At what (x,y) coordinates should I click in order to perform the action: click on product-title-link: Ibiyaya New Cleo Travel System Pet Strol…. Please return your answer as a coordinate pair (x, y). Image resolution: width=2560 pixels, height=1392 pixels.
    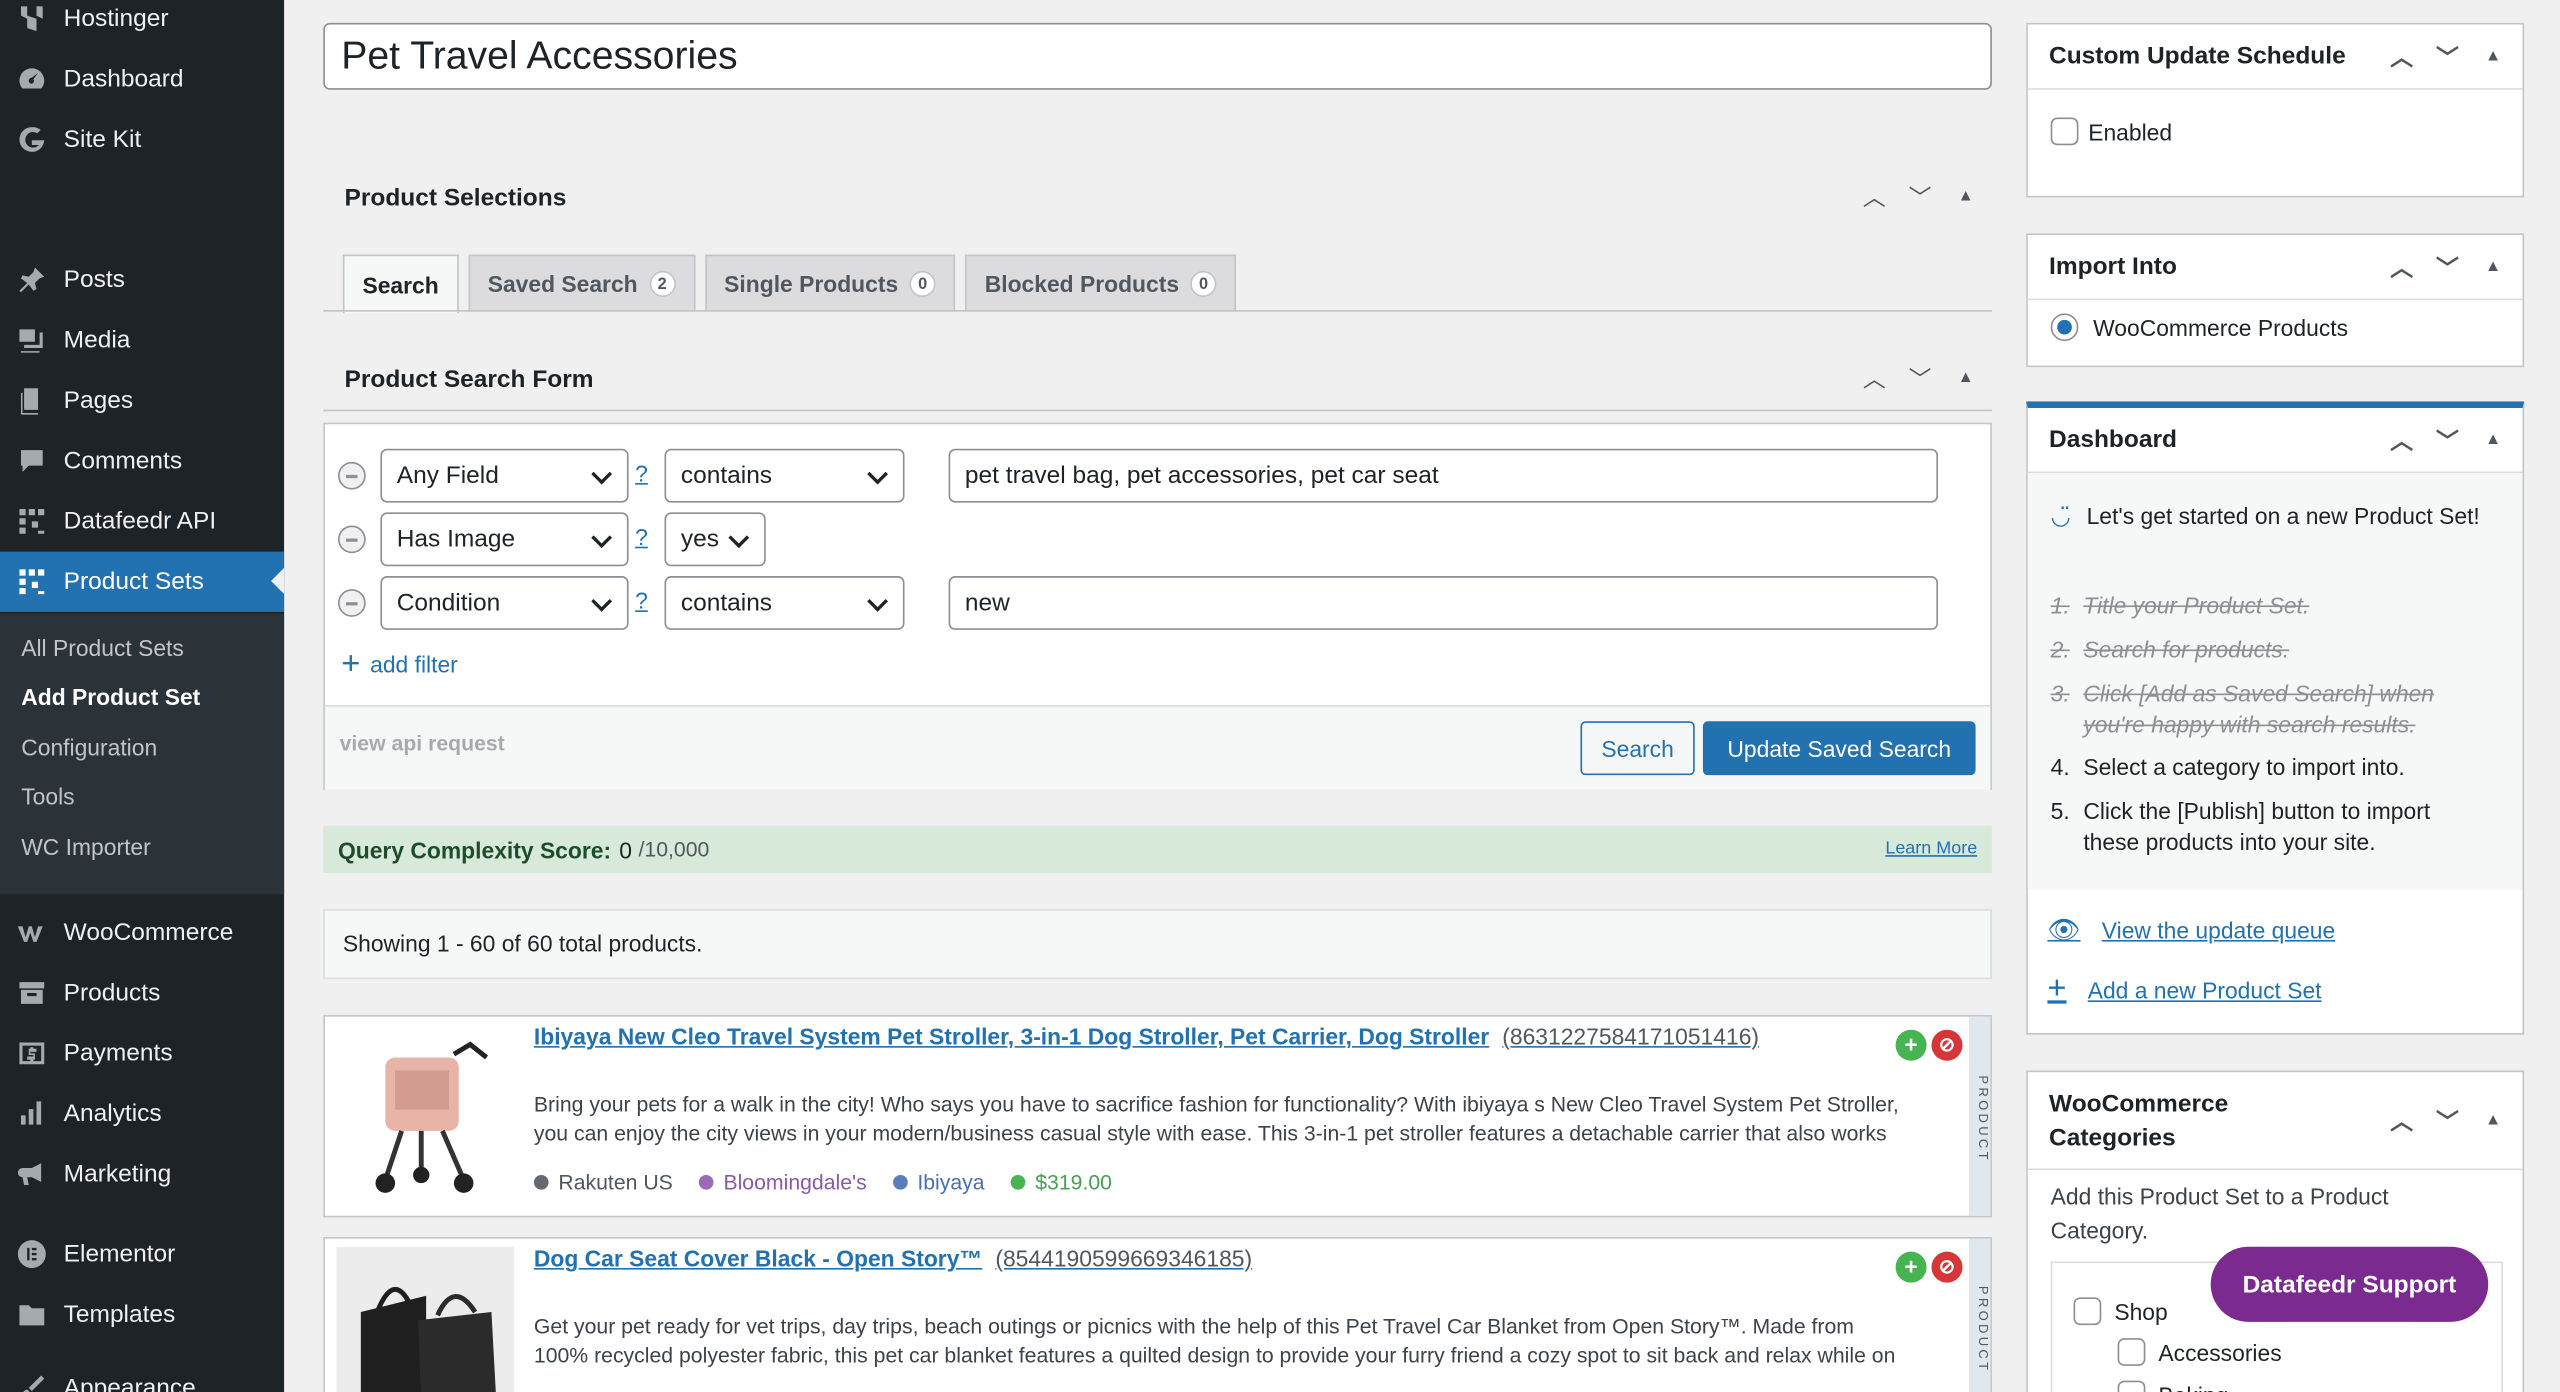
    Looking at the image, I should click on (1146, 1036).